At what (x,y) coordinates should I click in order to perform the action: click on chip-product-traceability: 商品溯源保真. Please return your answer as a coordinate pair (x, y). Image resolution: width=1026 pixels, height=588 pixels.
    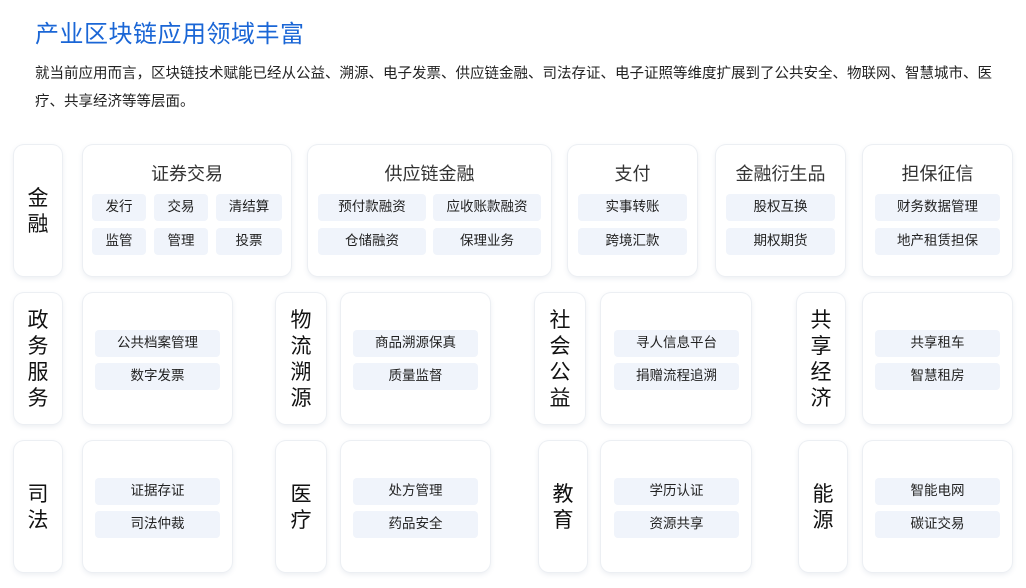
    Looking at the image, I should click on (415, 343).